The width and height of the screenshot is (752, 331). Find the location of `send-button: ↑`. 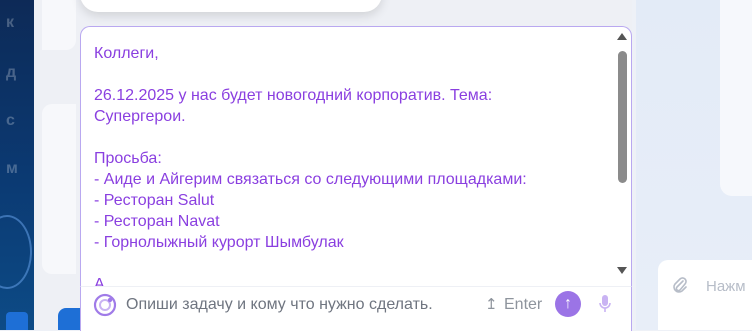

send-button: ↑ is located at coordinates (568, 304).